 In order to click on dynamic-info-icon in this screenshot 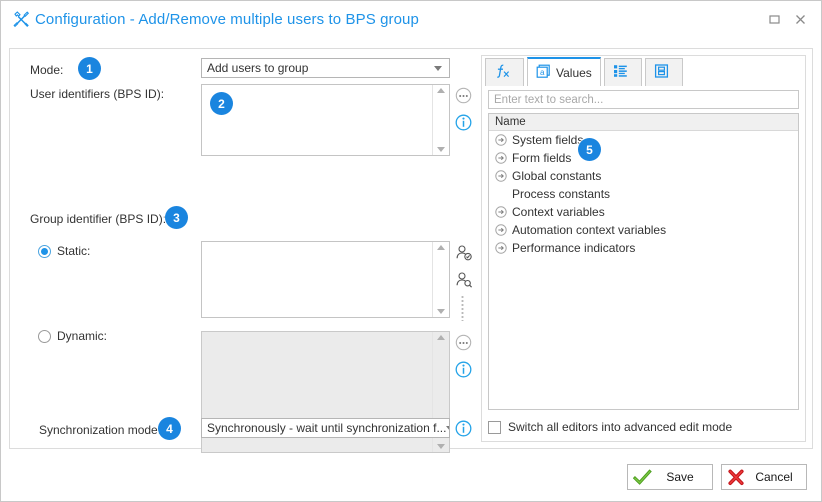, I will do `click(463, 369)`.